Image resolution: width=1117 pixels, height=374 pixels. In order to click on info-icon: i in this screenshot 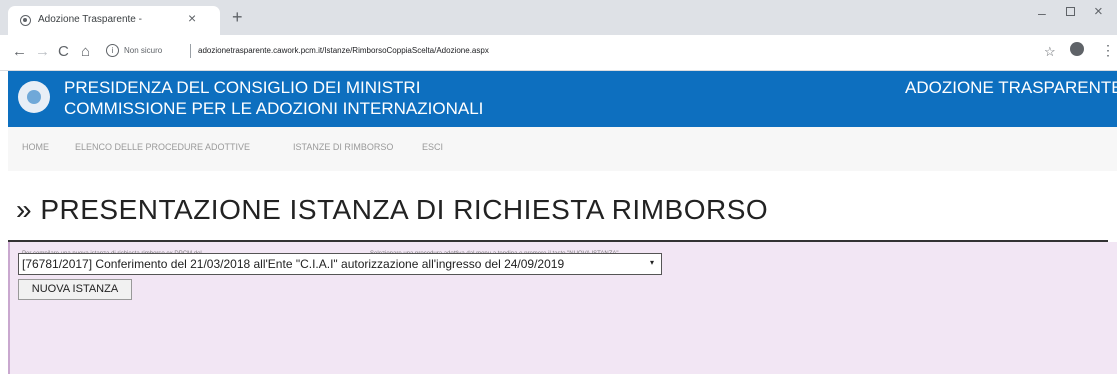, I will do `click(112, 50)`.